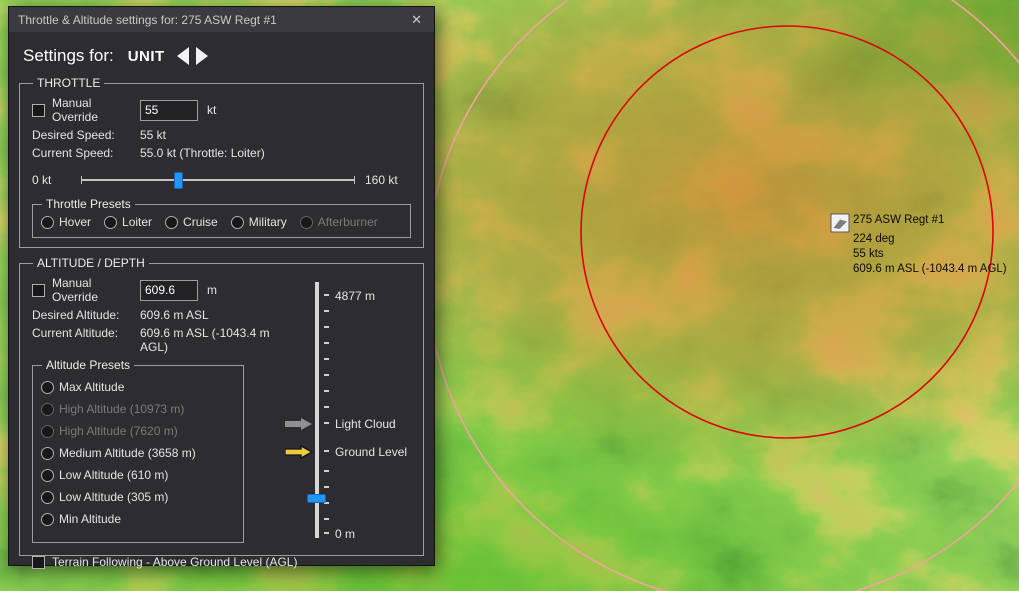 The height and width of the screenshot is (591, 1019). I want to click on altitude-preset-high-7620: High Altitude (7620 m), so click(138, 431).